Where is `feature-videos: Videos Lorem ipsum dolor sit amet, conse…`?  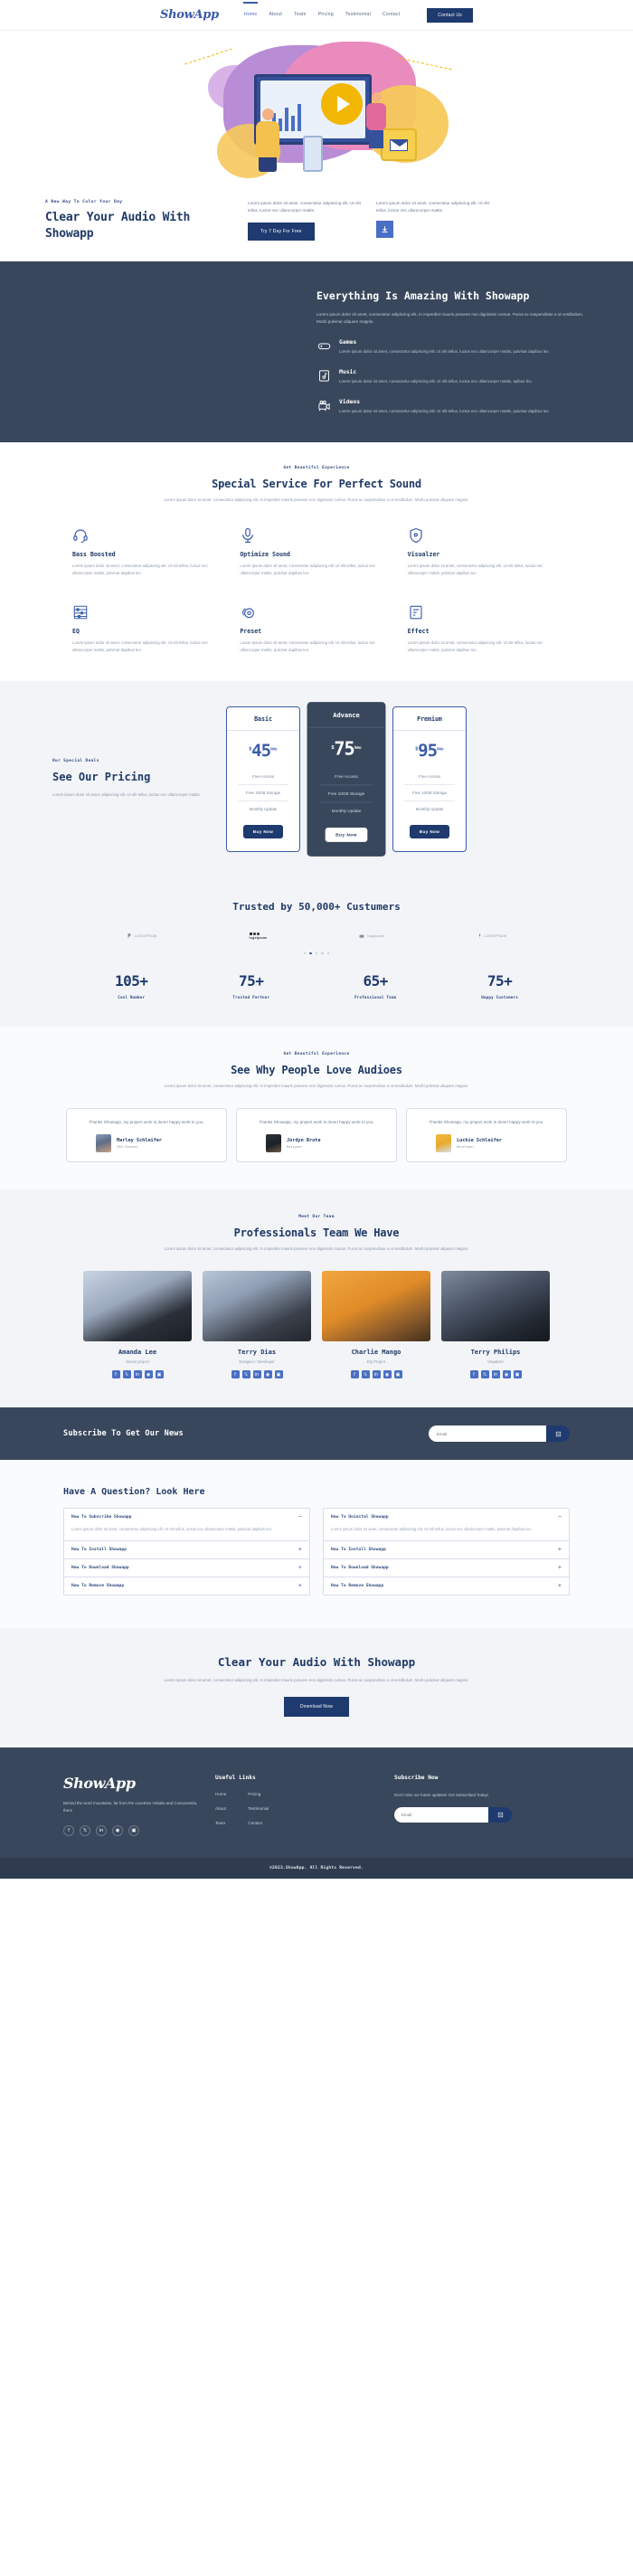 feature-videos: Videos Lorem ipsum dolor sit amet, conse… is located at coordinates (452, 407).